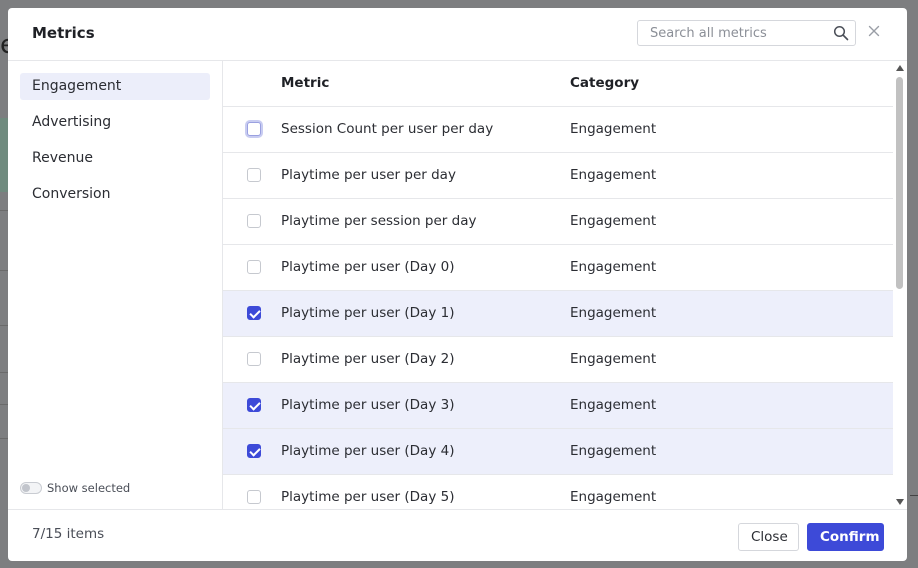 This screenshot has width=918, height=568. Describe the element at coordinates (558, 360) in the screenshot. I see `table-row: Playtime per user (Day 2) Engagement` at that location.